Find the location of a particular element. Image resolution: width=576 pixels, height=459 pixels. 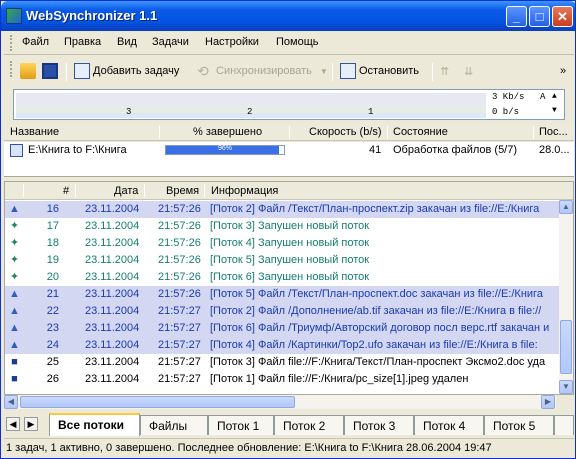

graph-band is located at coordinates (251, 99).